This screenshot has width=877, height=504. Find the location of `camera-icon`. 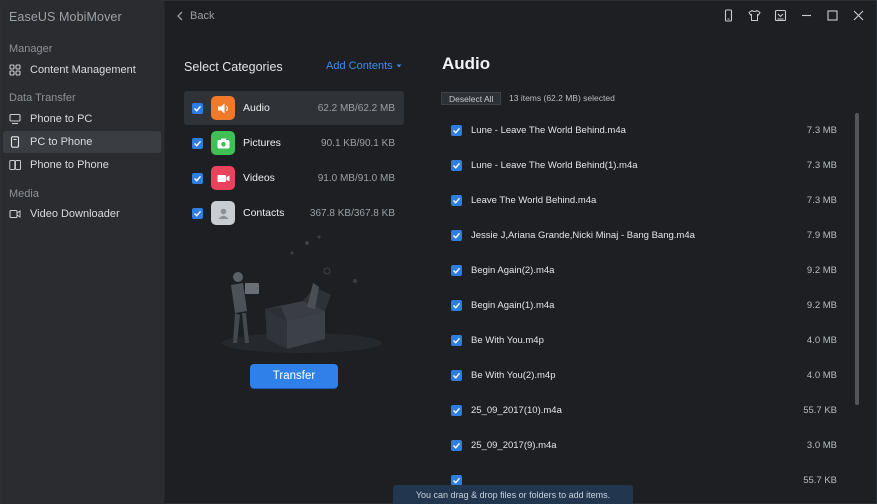

camera-icon is located at coordinates (223, 143).